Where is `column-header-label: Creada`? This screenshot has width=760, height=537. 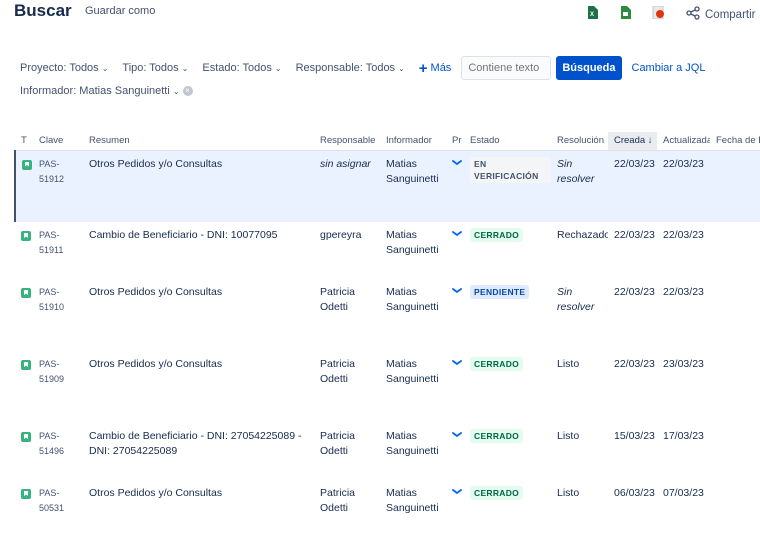 column-header-label: Creada is located at coordinates (630, 141).